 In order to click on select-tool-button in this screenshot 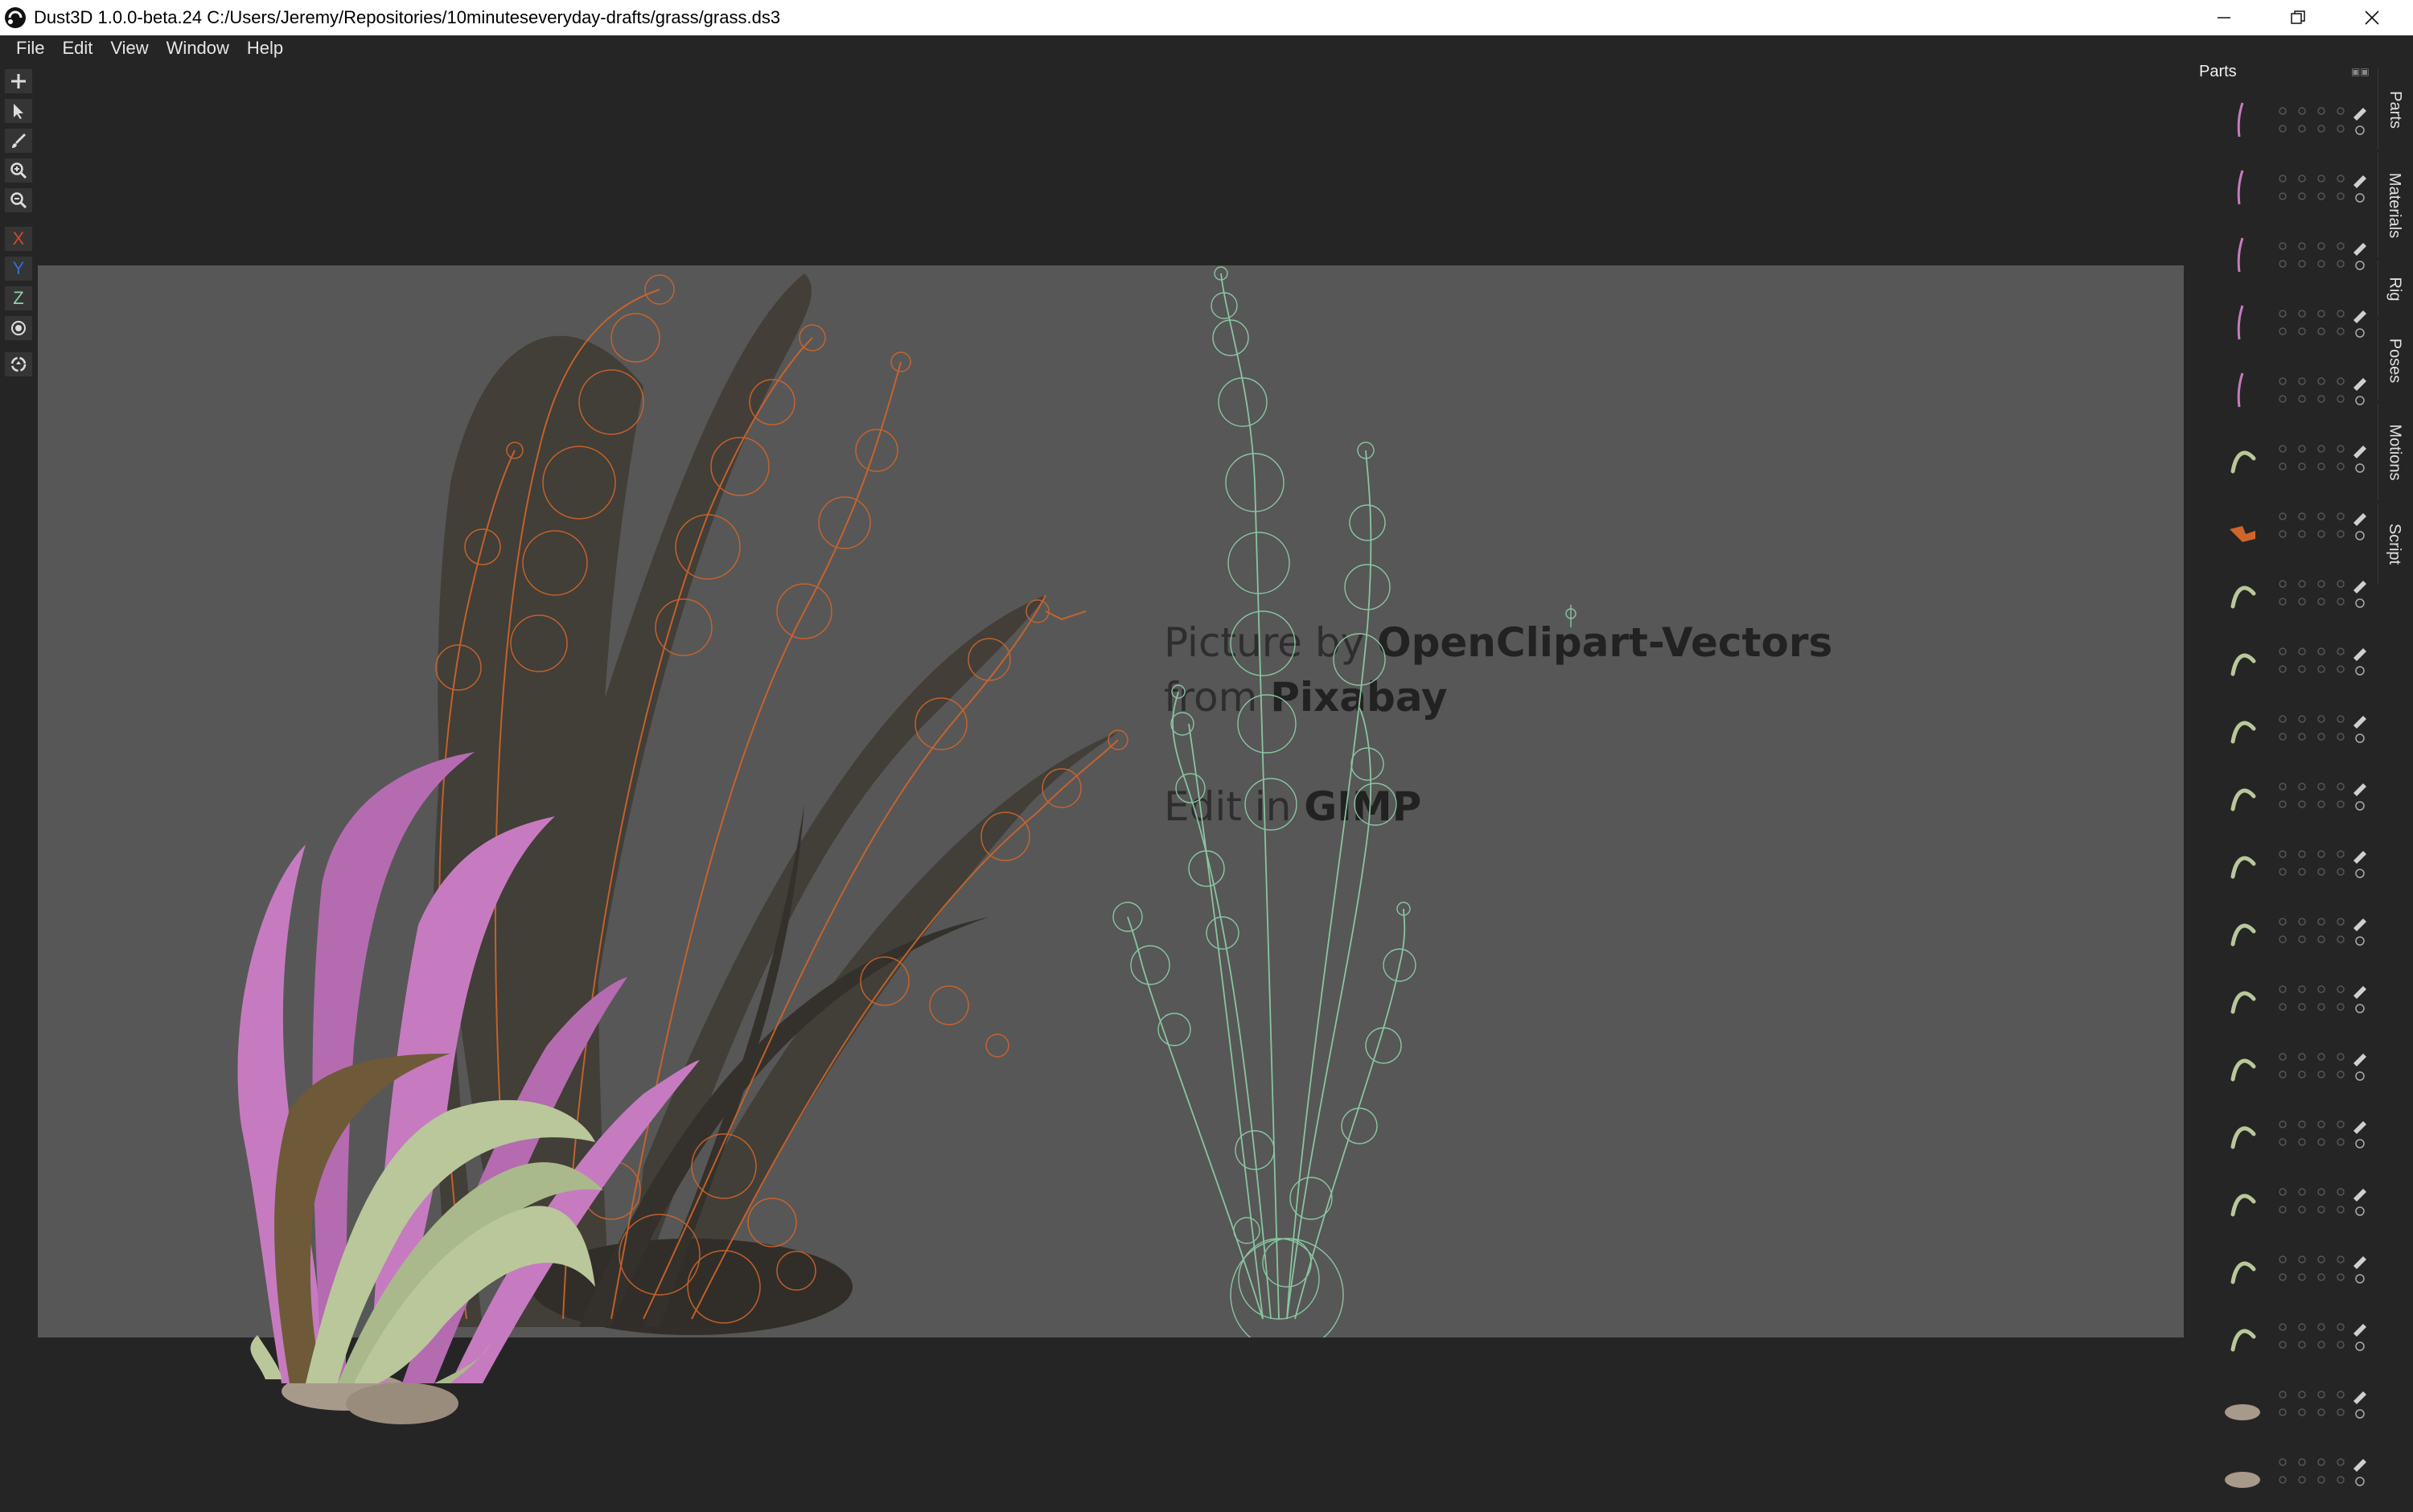, I will do `click(18, 111)`.